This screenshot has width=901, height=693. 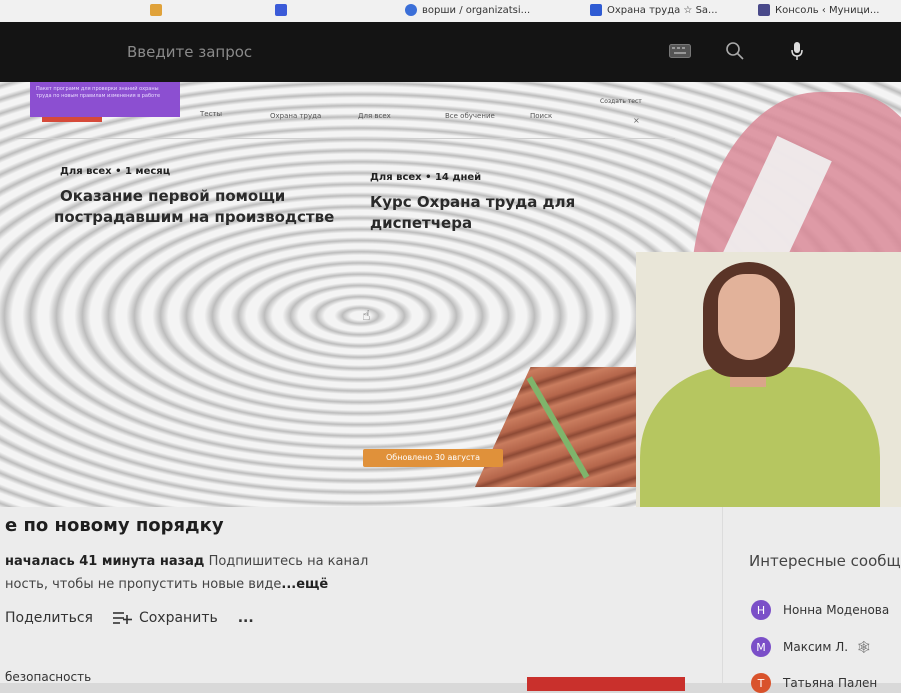 What do you see at coordinates (830, 683) in the screenshot?
I see `comment-author: Татьяна Пален` at bounding box center [830, 683].